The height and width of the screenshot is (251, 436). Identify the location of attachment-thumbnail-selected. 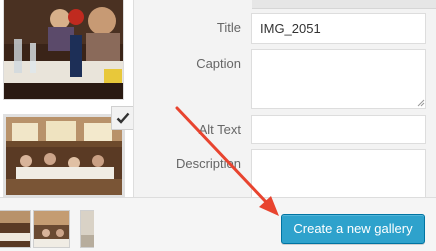
(64, 156).